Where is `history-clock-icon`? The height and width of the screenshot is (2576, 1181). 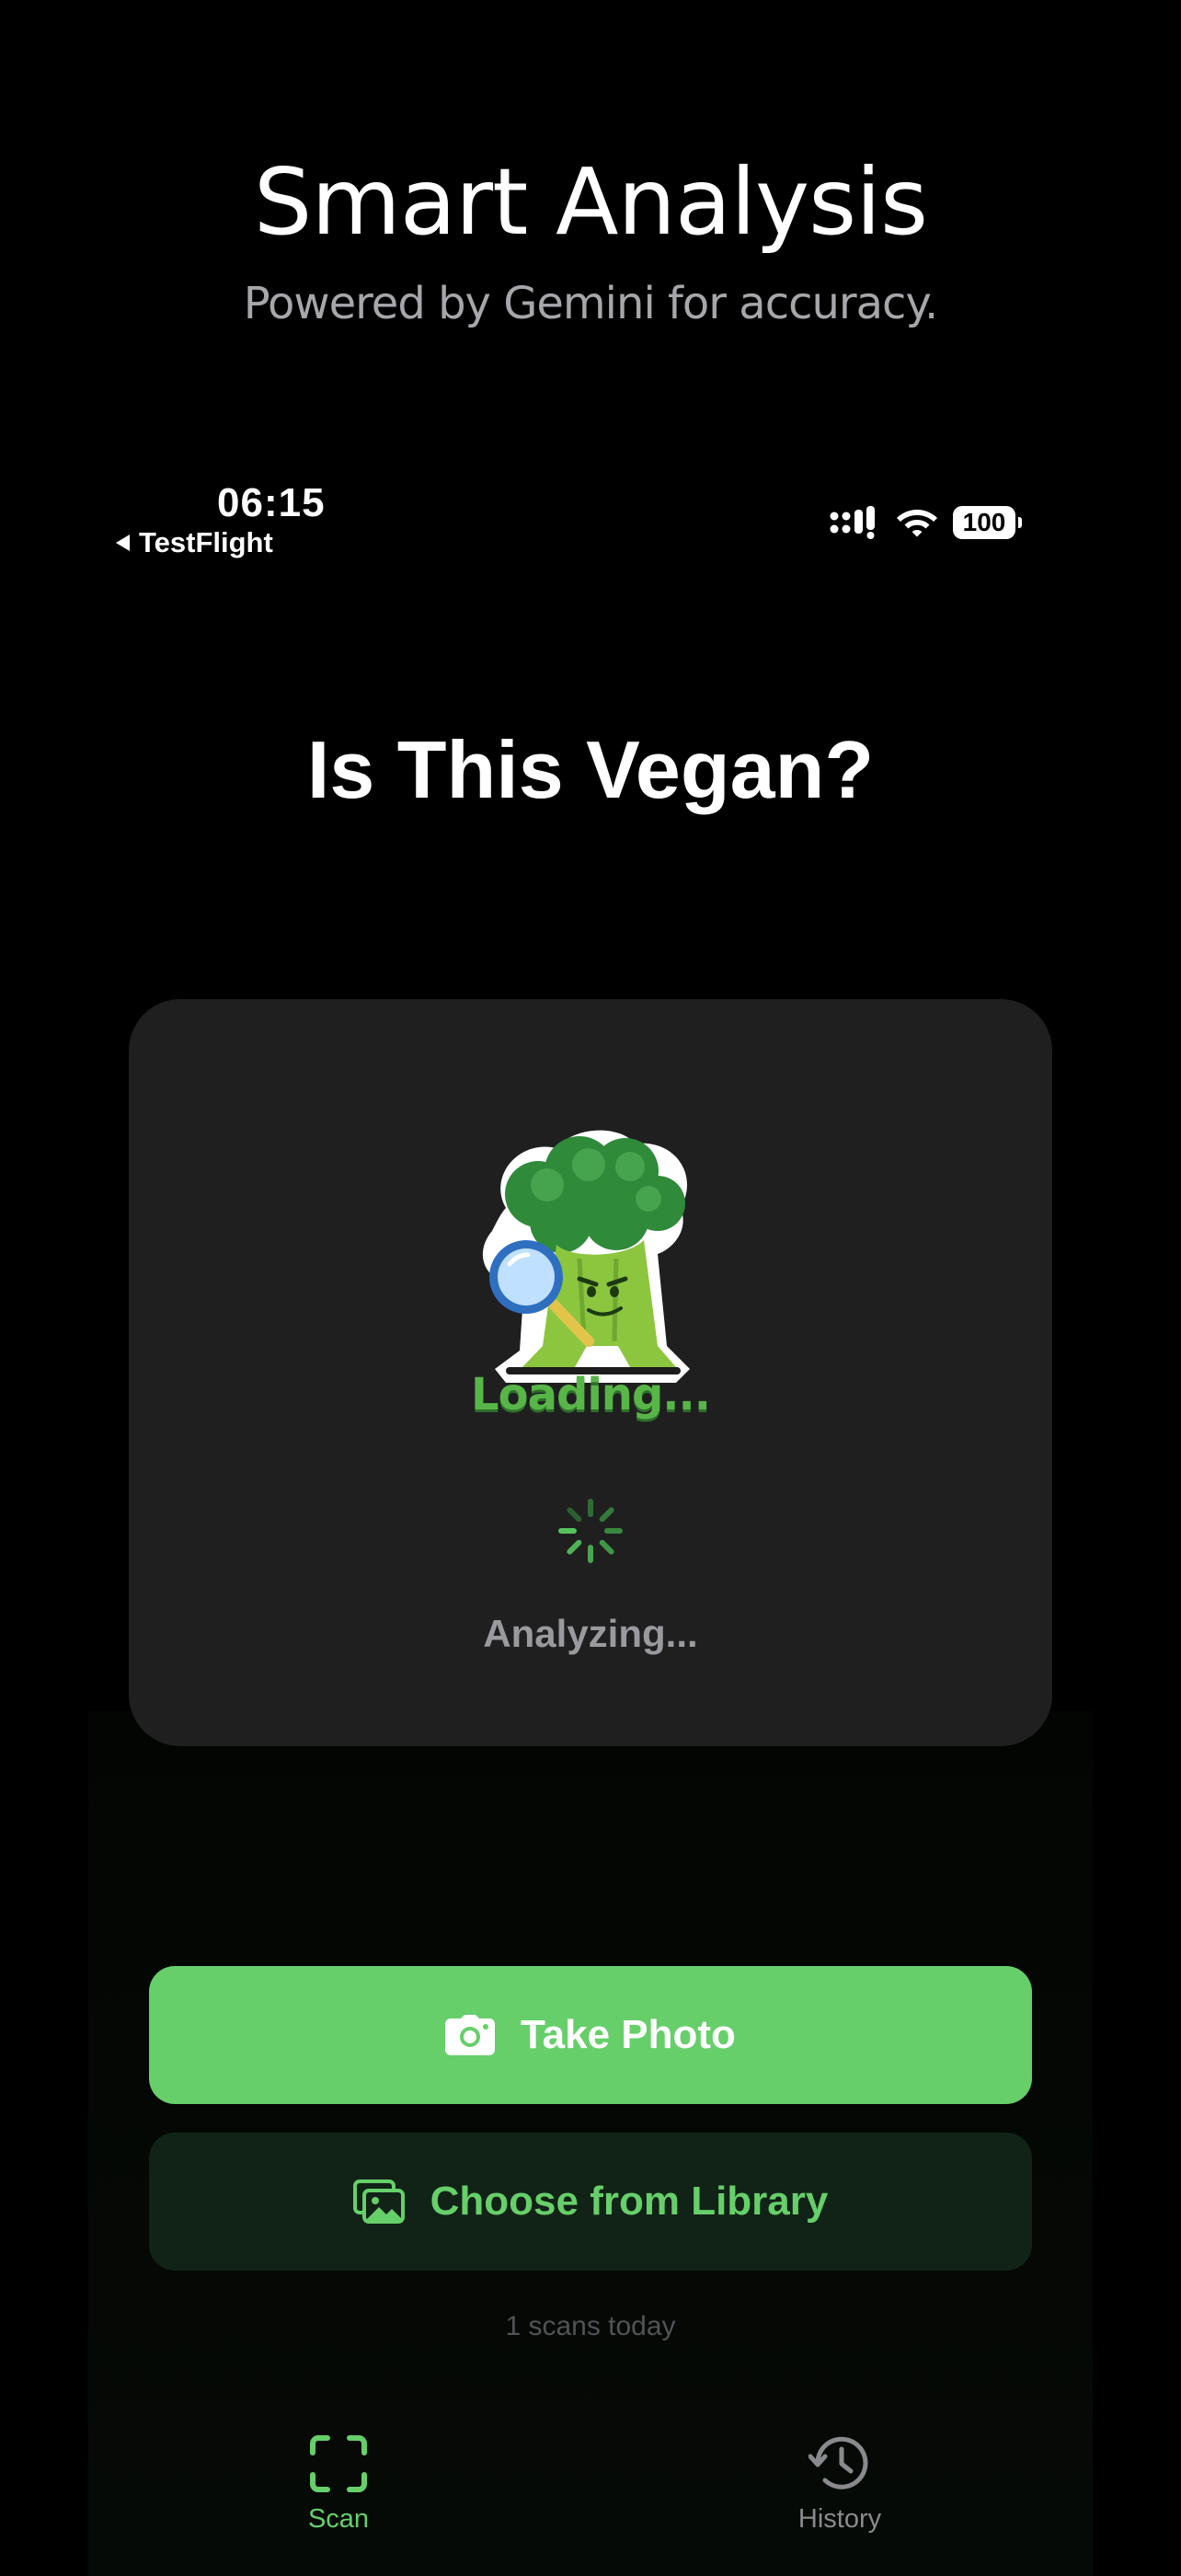
history-clock-icon is located at coordinates (838, 2463).